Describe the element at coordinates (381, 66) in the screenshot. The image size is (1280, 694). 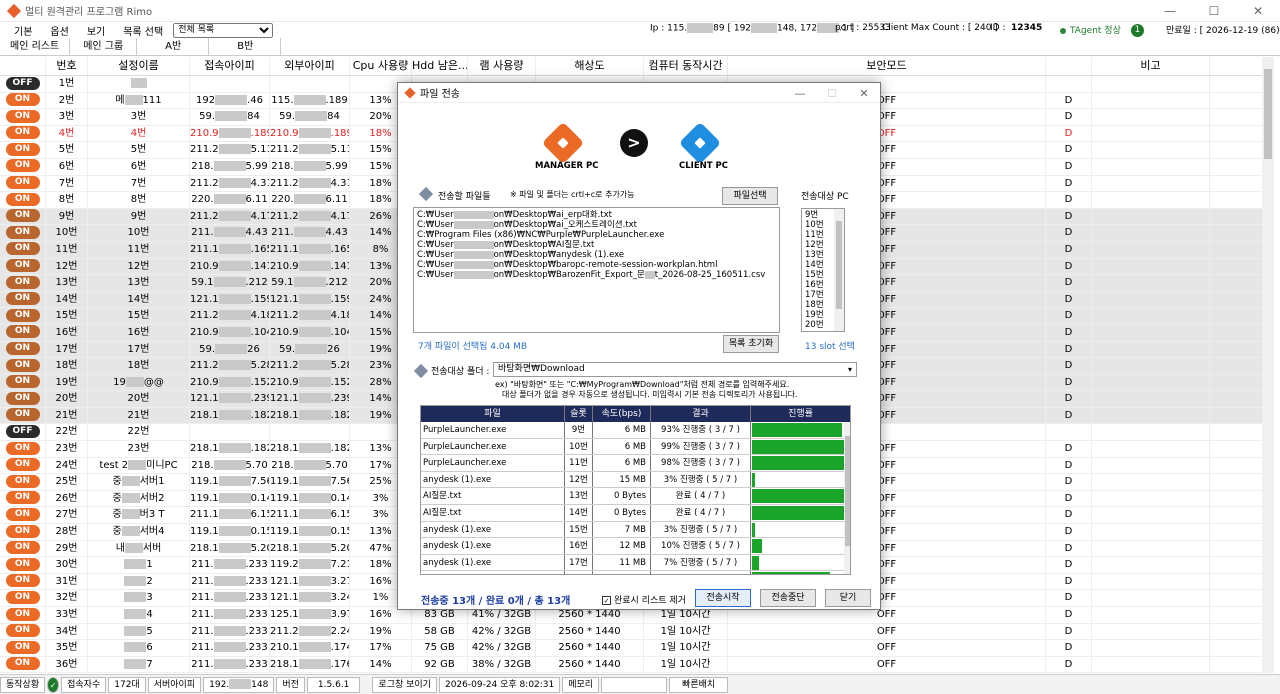
I see `grid-header-cell: Cpu 사용량` at that location.